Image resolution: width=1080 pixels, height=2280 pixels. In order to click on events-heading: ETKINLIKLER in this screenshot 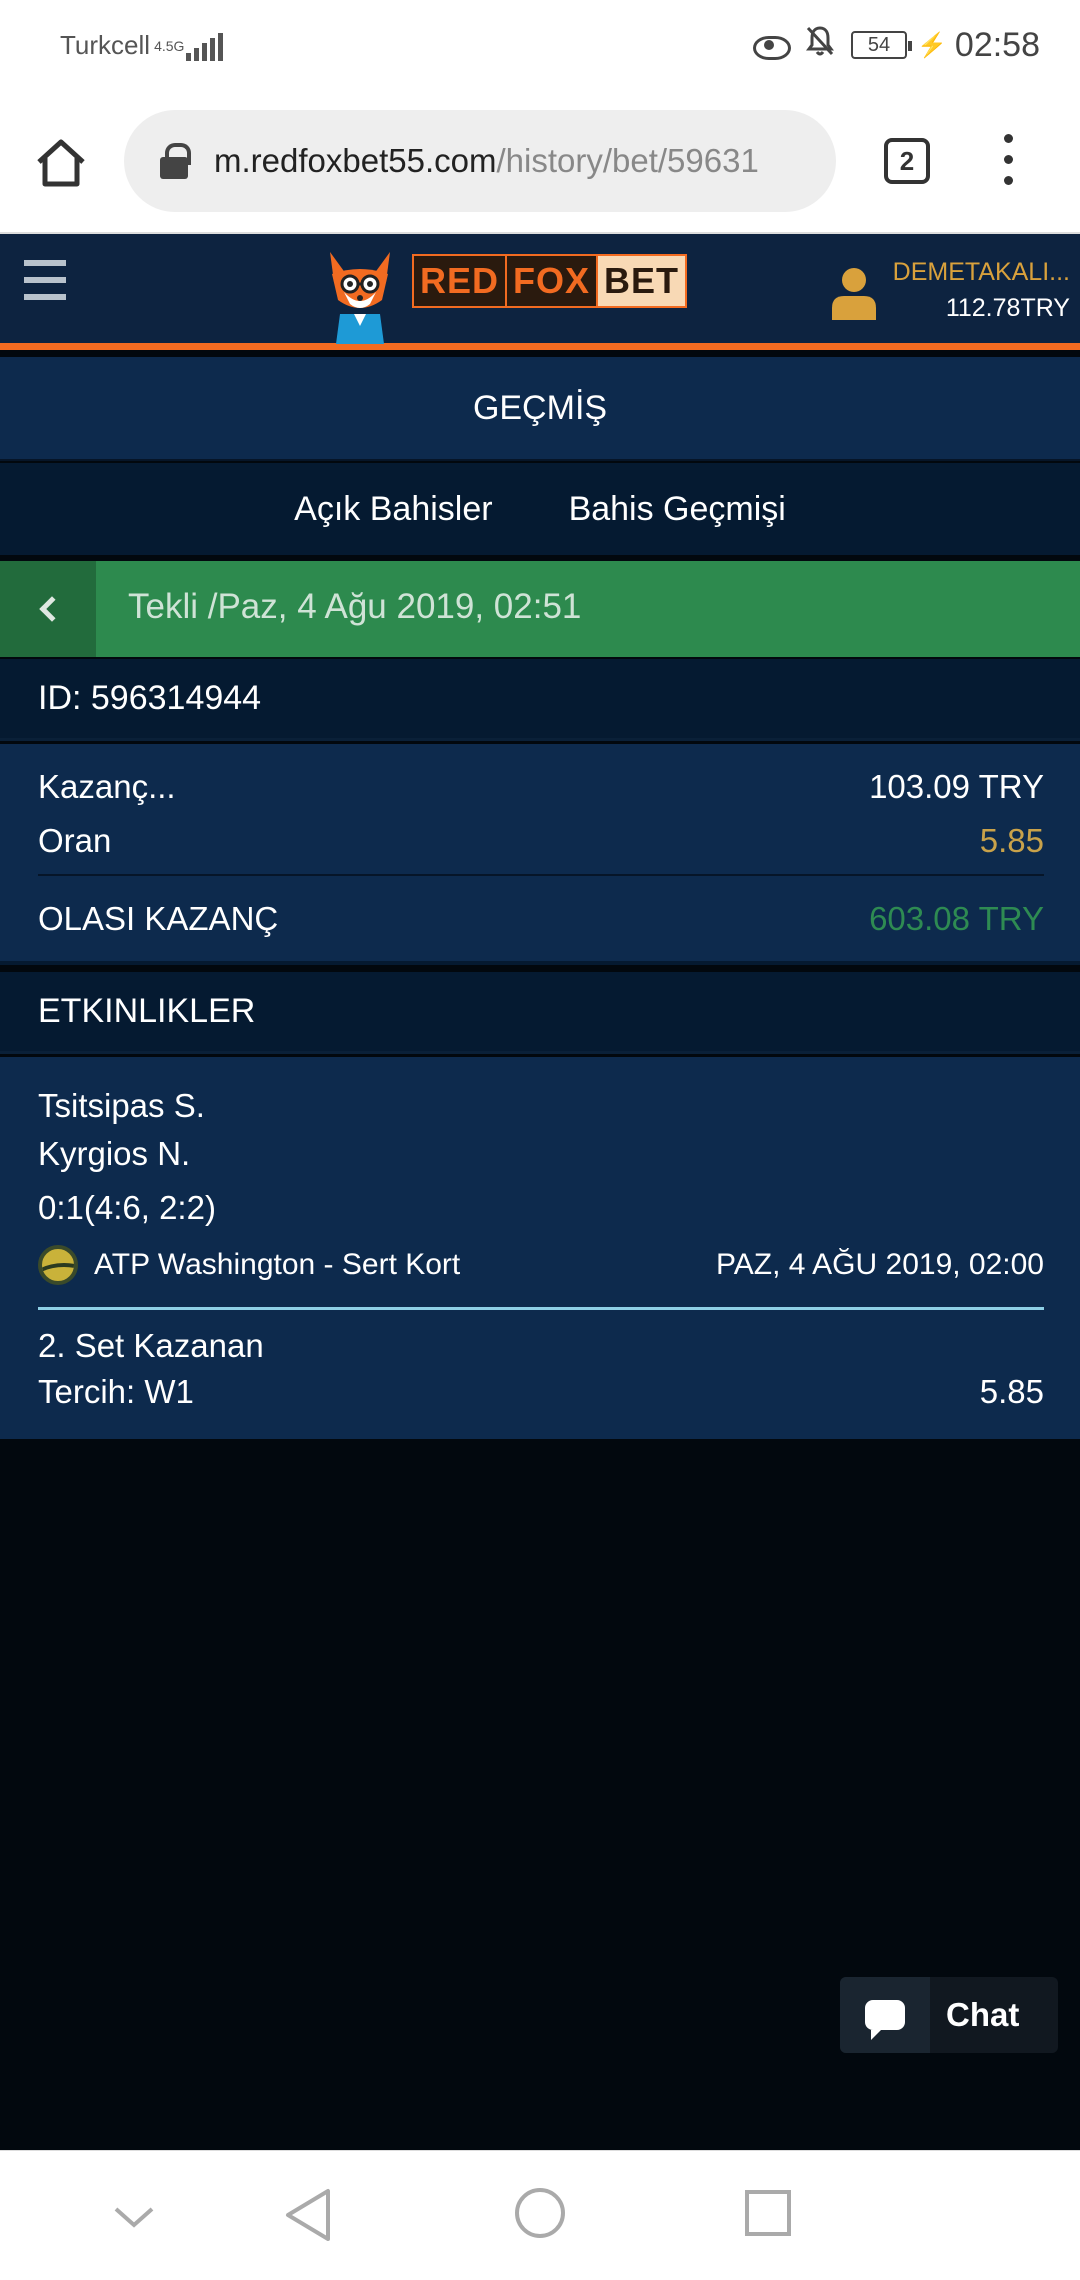, I will do `click(540, 1013)`.